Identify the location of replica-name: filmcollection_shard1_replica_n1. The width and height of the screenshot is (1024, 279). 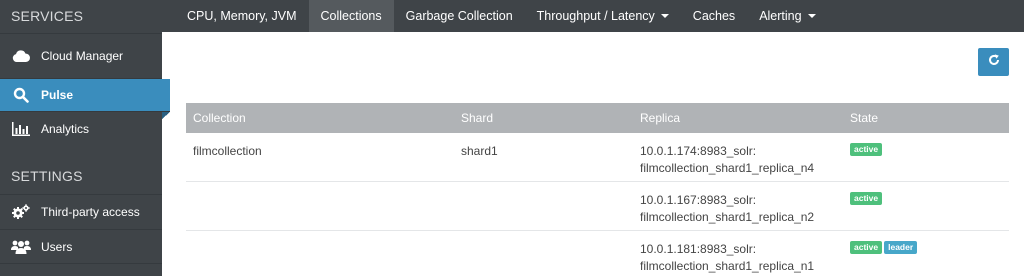
(727, 266).